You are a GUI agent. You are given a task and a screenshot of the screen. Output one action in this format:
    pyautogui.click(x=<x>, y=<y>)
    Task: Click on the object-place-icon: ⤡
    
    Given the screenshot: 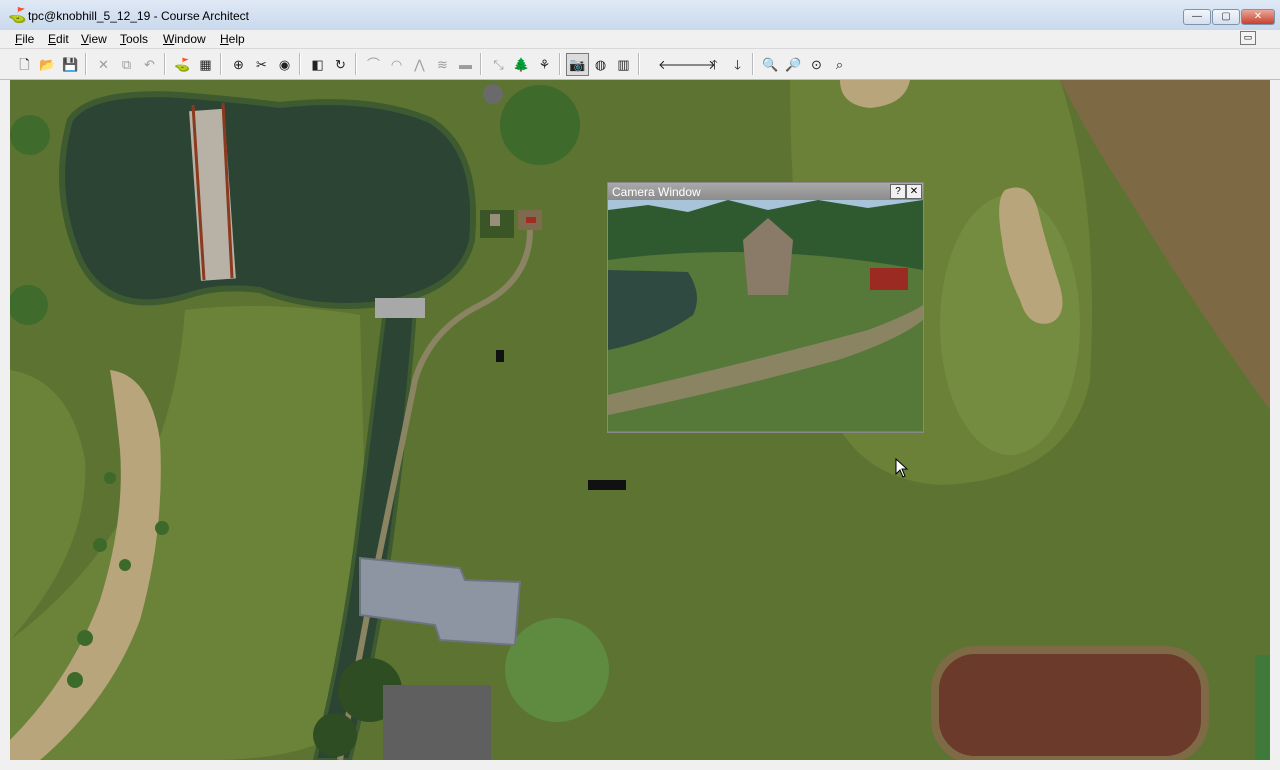 What is the action you would take?
    pyautogui.click(x=498, y=64)
    